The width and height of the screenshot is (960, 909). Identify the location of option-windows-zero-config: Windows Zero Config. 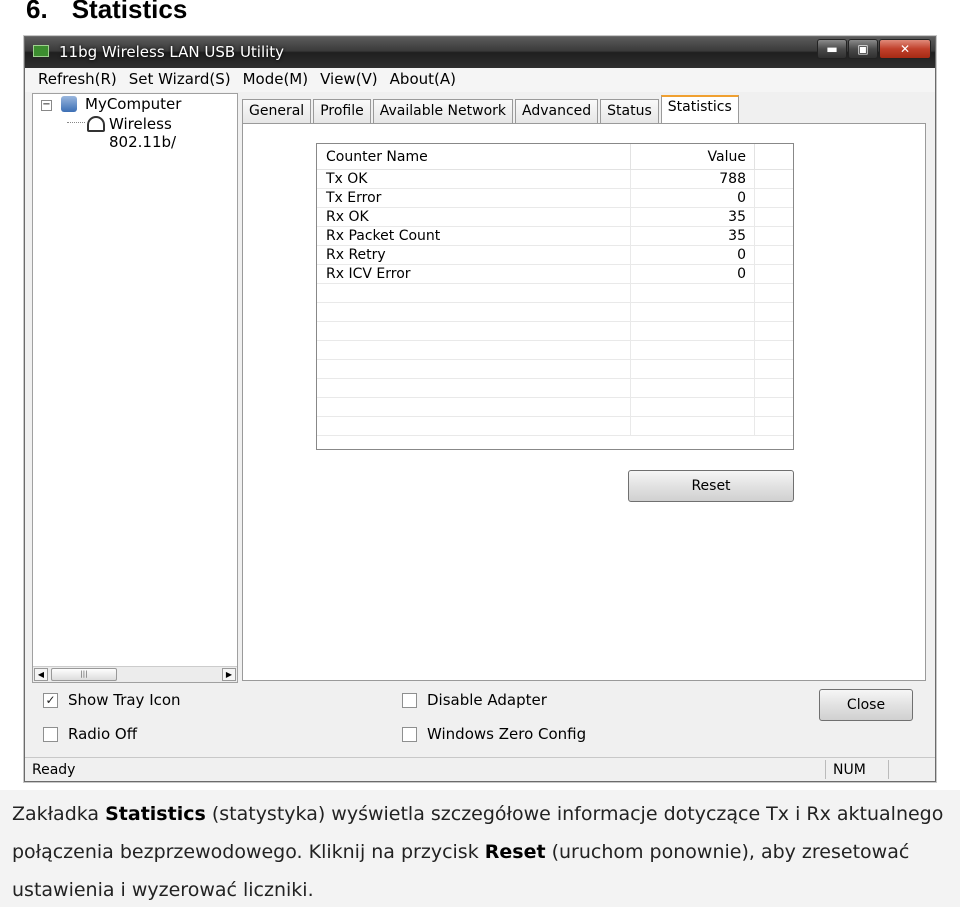
(494, 734).